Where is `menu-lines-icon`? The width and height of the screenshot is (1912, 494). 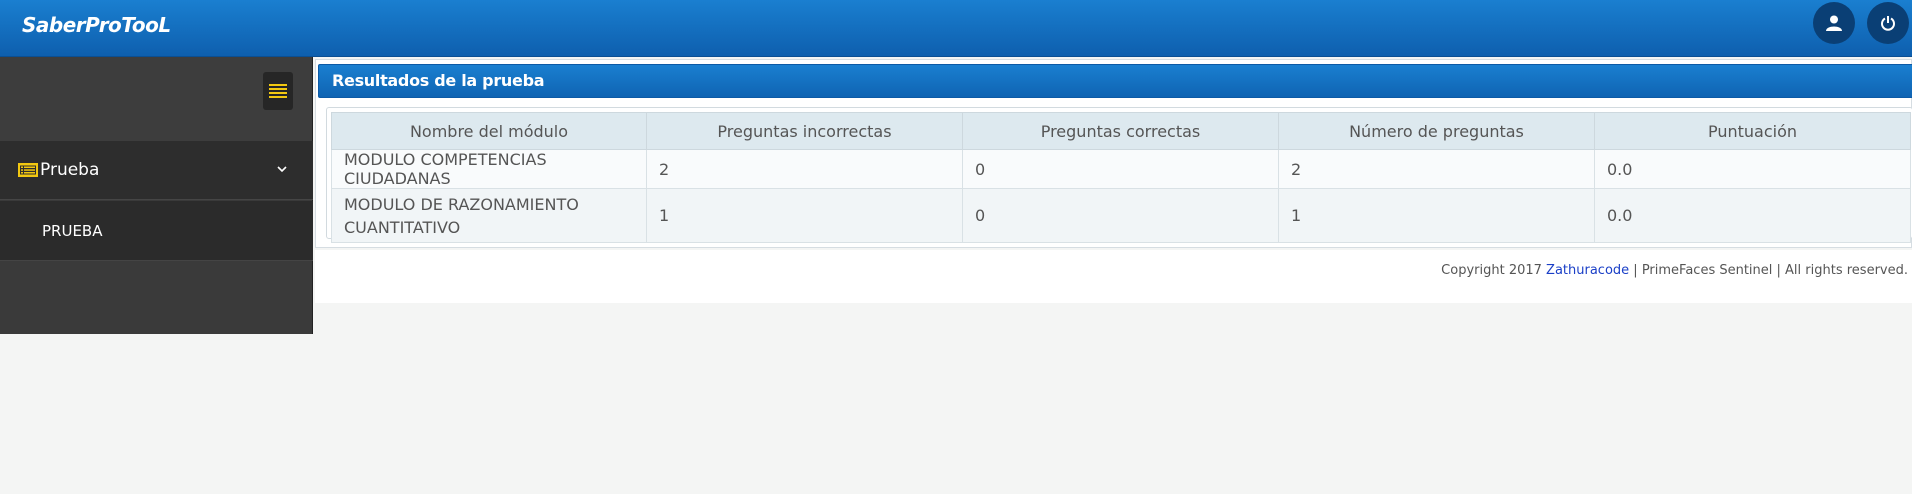
menu-lines-icon is located at coordinates (278, 91).